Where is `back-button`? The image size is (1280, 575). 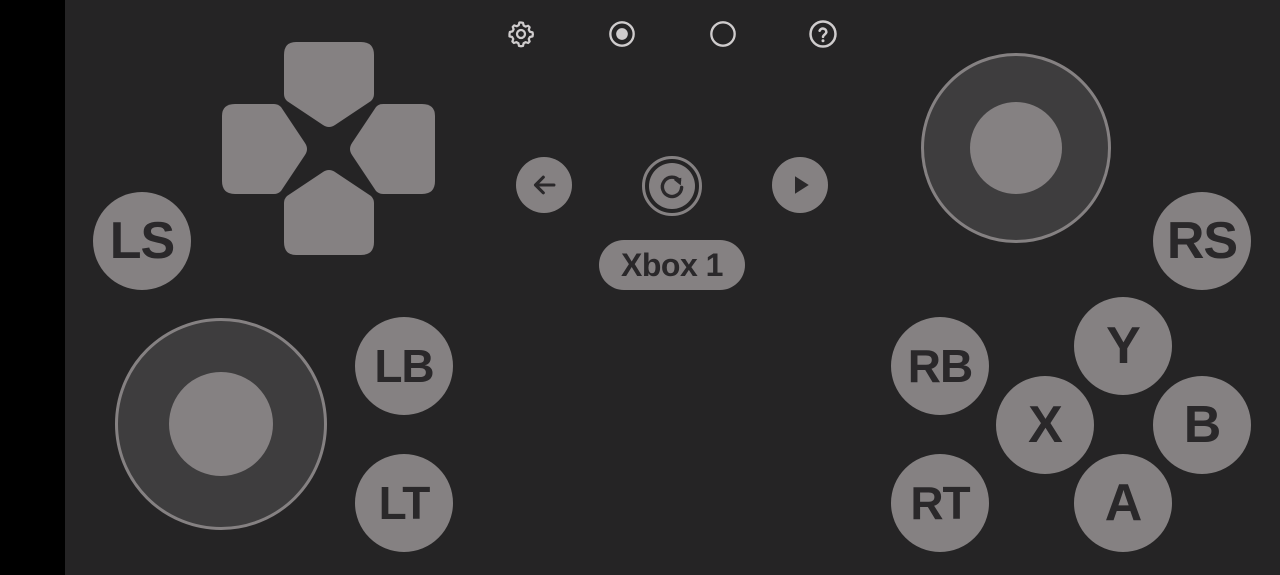
back-button is located at coordinates (544, 185).